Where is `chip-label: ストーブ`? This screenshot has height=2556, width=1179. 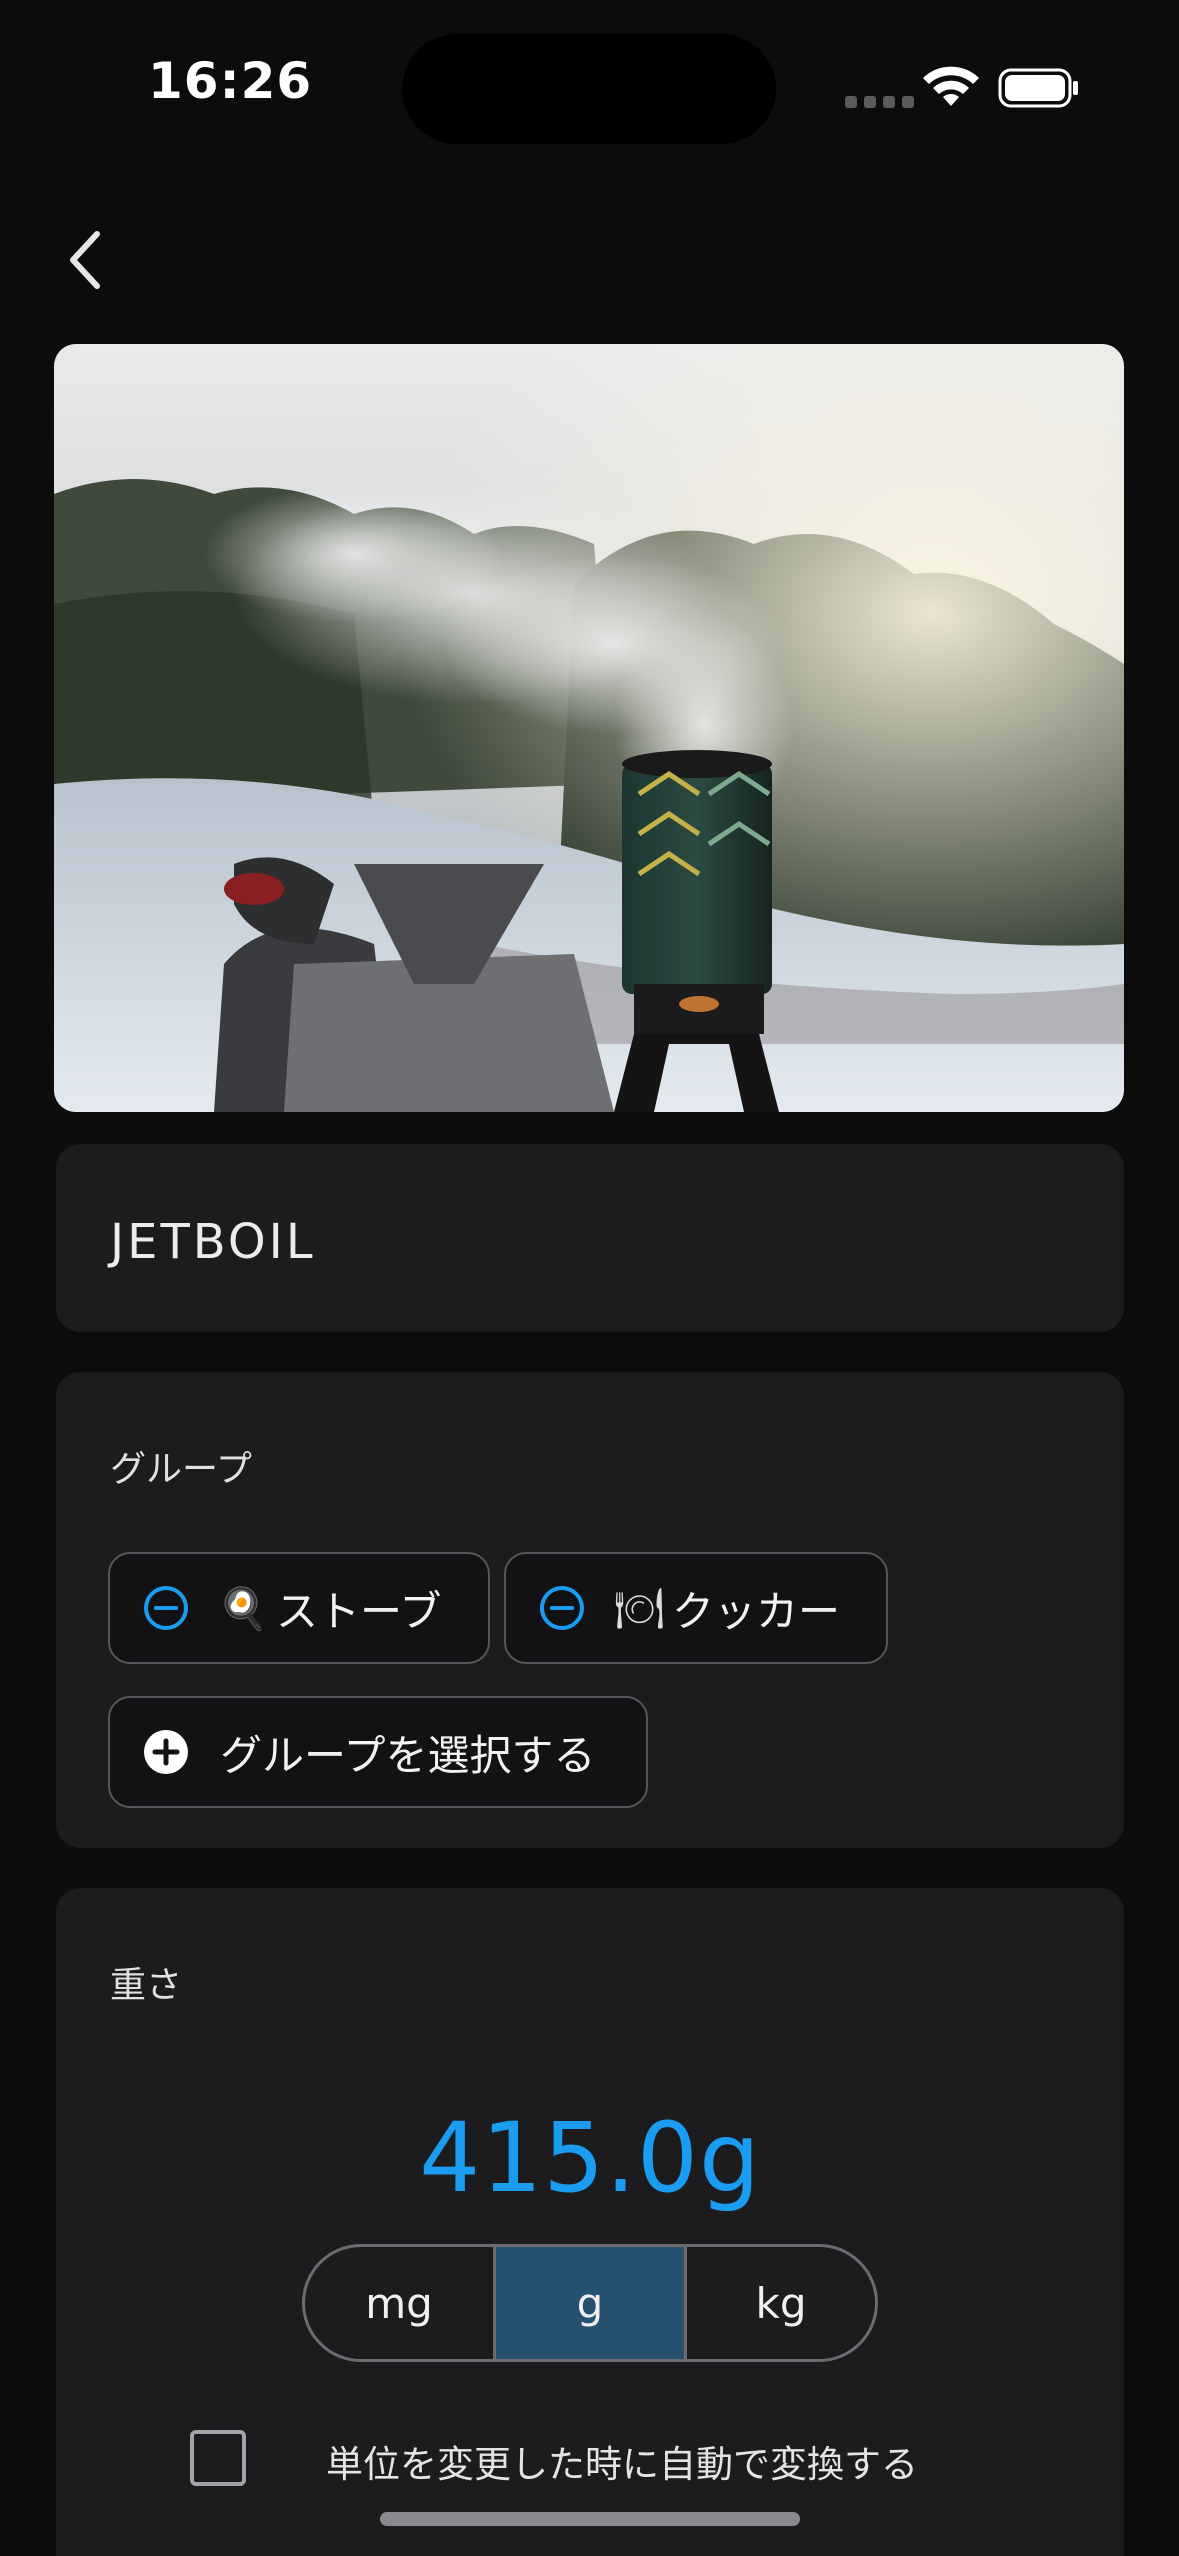 chip-label: ストーブ is located at coordinates (359, 1611).